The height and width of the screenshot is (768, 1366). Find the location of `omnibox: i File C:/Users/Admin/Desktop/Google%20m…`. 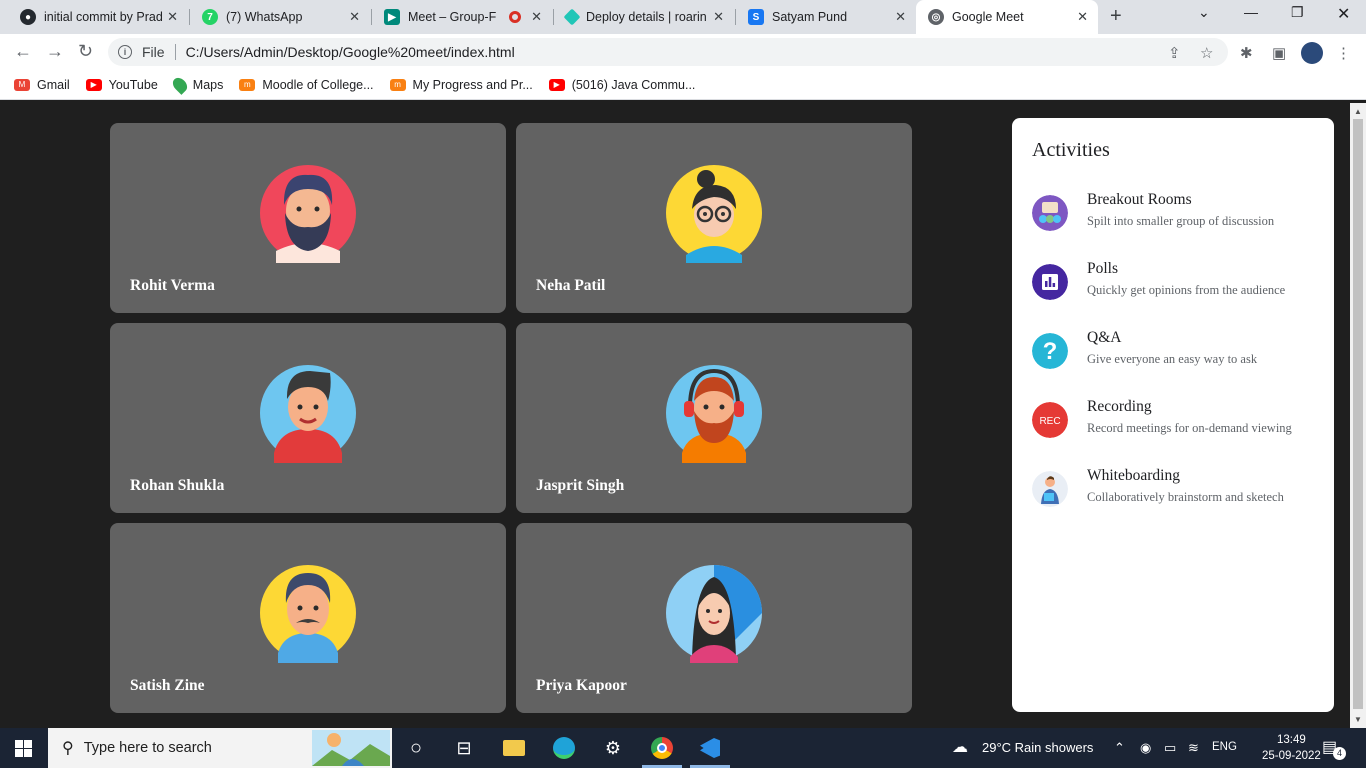

omnibox: i File C:/Users/Admin/Desktop/Google%20m… is located at coordinates (668, 52).